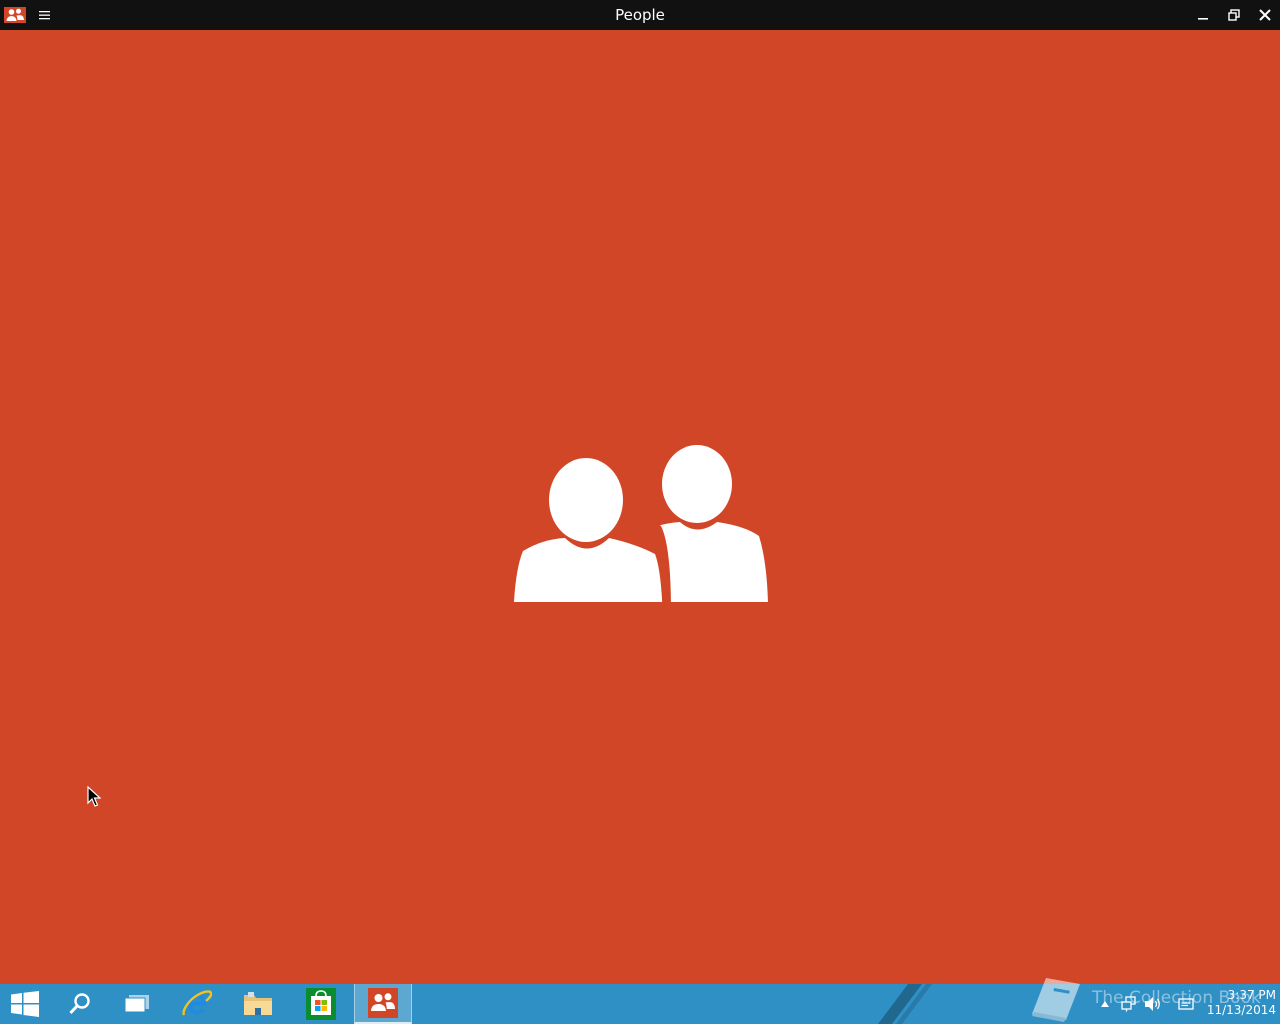  I want to click on file-explorer-button, so click(258, 1004).